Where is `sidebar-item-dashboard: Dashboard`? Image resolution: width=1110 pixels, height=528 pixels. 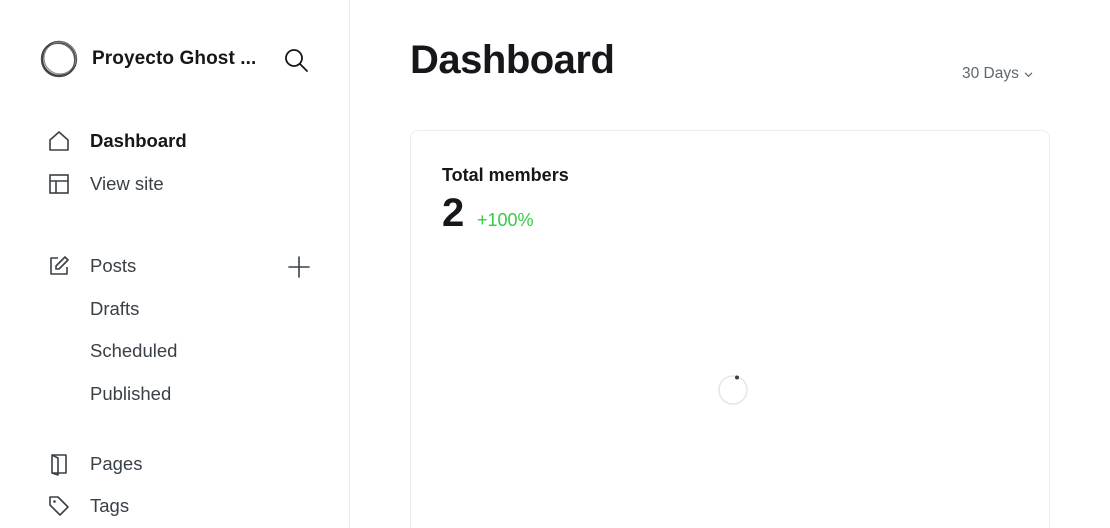
sidebar-item-dashboard: Dashboard is located at coordinates (116, 141).